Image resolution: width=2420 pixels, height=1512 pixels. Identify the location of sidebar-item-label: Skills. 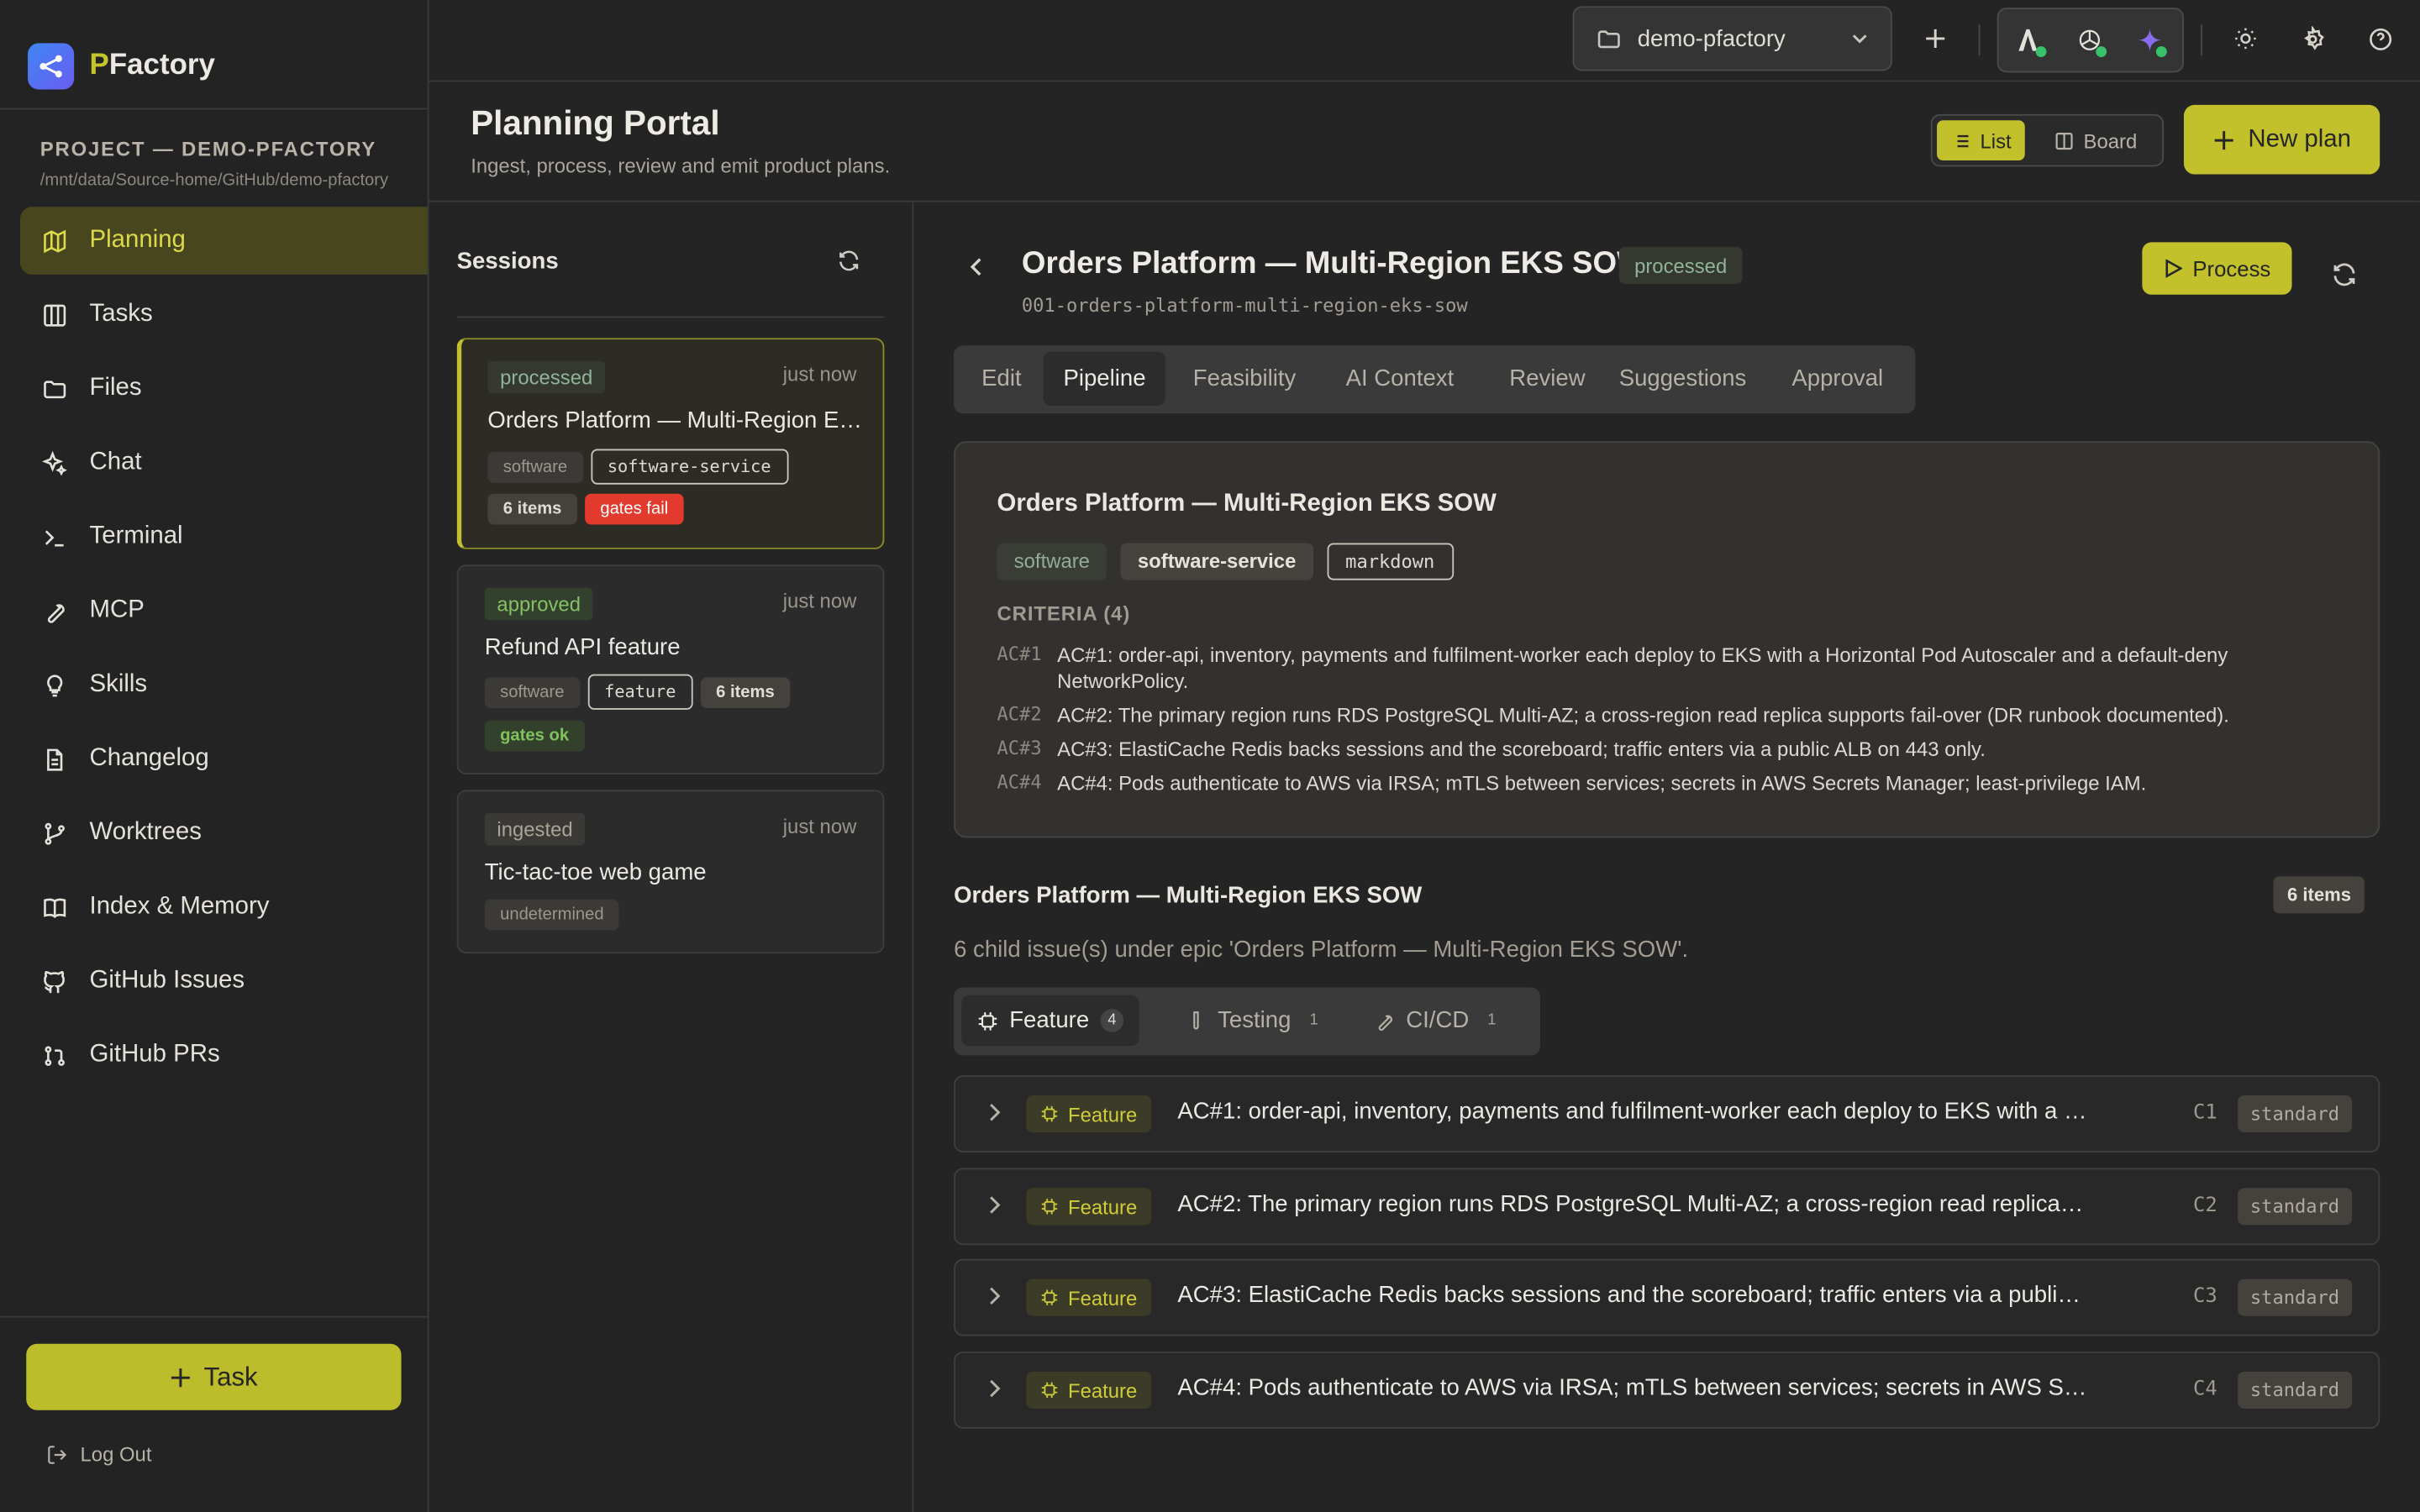
(118, 684).